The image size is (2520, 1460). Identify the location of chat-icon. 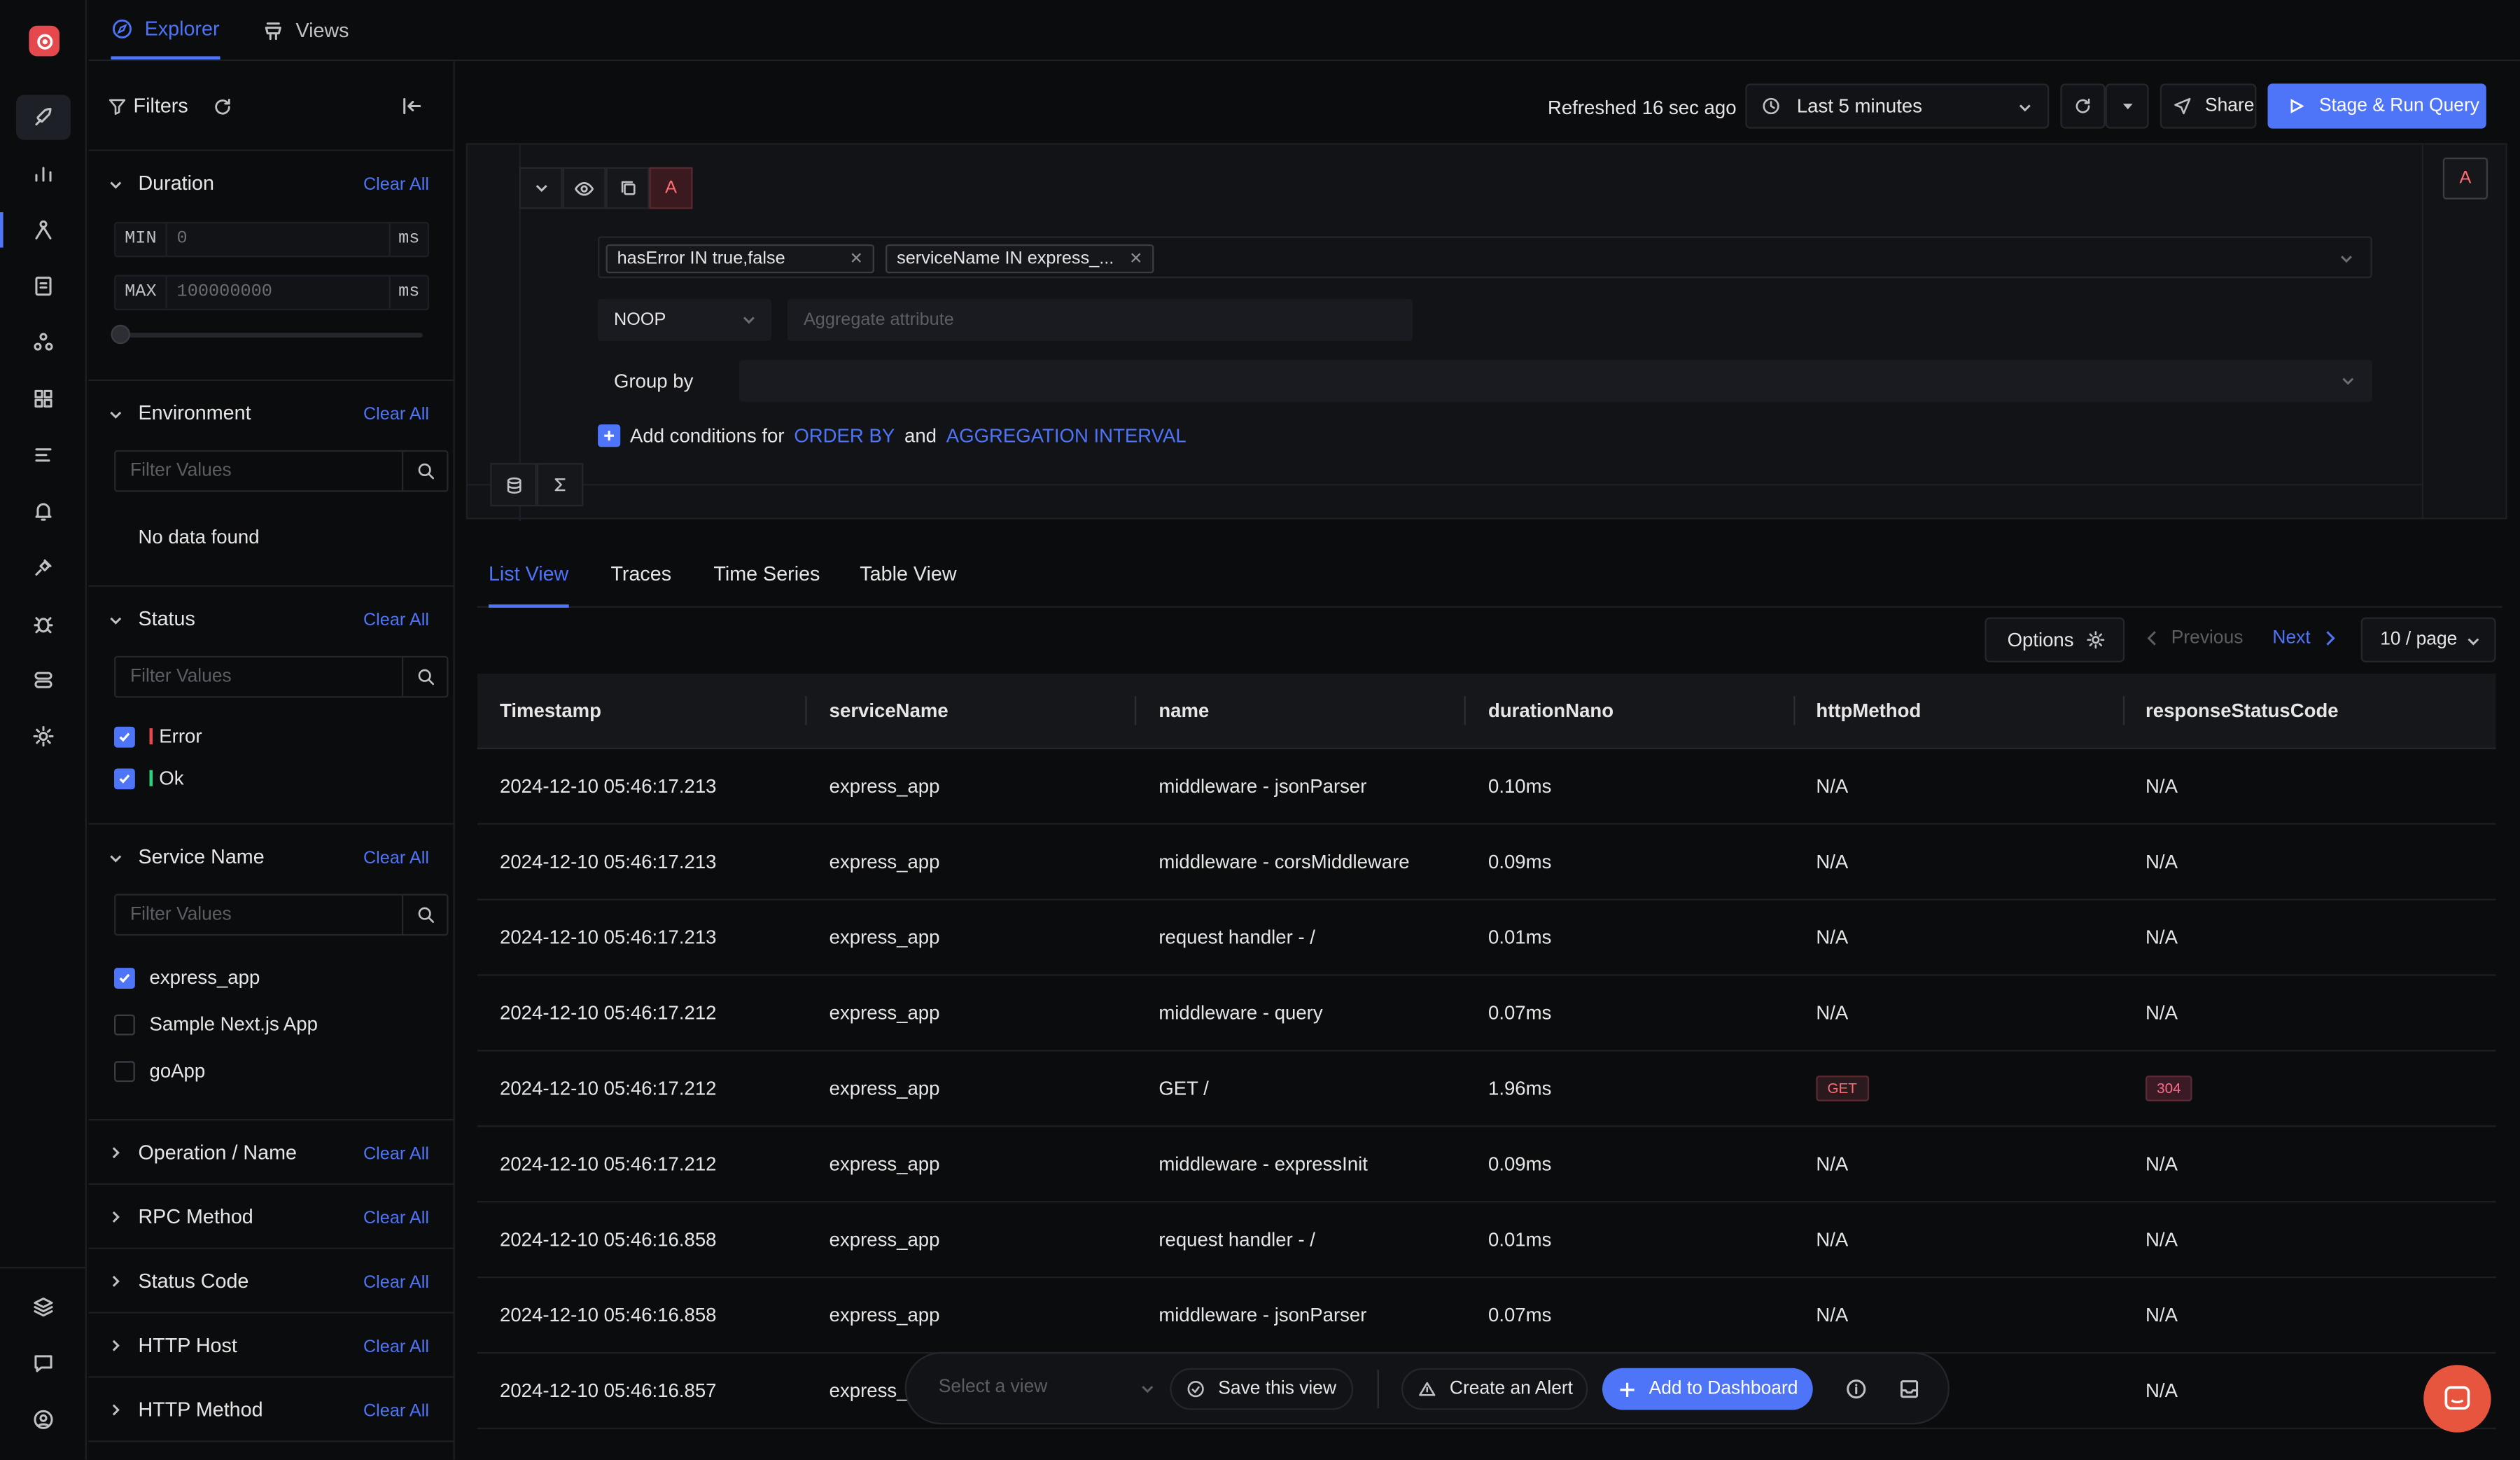
(43, 1363).